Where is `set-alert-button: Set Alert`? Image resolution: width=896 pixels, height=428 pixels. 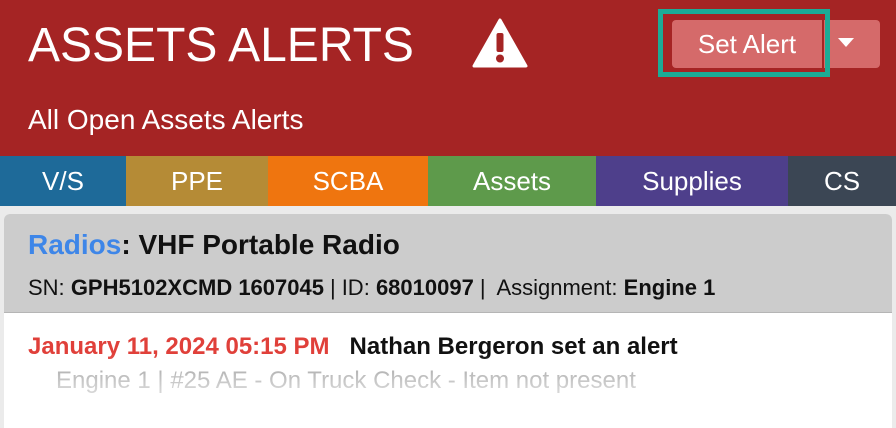
set-alert-button: Set Alert is located at coordinates (747, 44).